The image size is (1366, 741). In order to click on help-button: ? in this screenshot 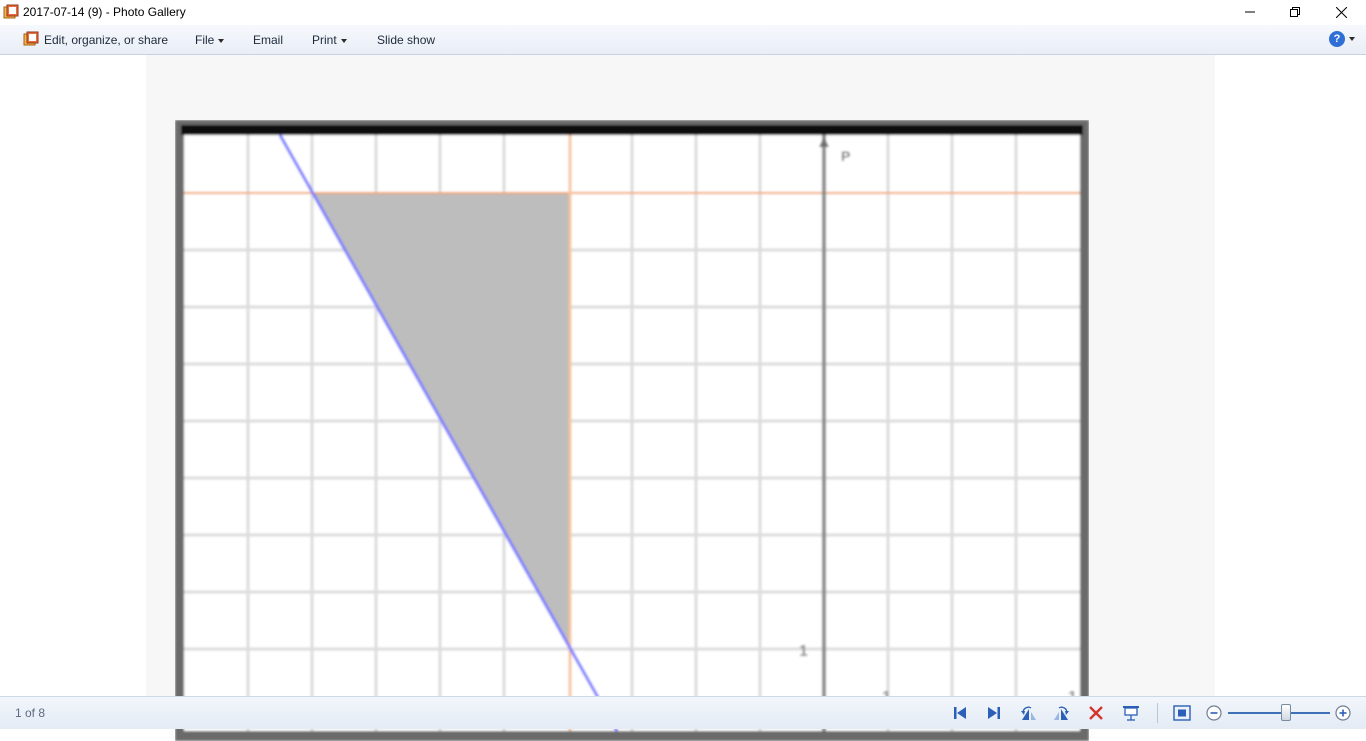, I will do `click(1342, 39)`.